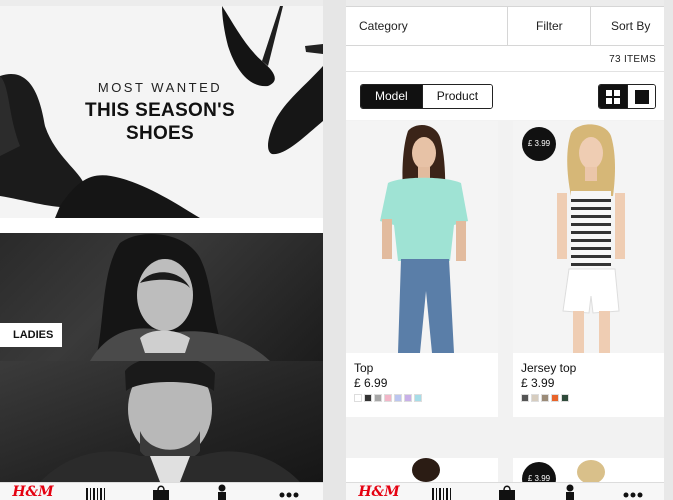 The height and width of the screenshot is (500, 673). What do you see at coordinates (31, 335) in the screenshot?
I see `ladies-label: LADIES` at bounding box center [31, 335].